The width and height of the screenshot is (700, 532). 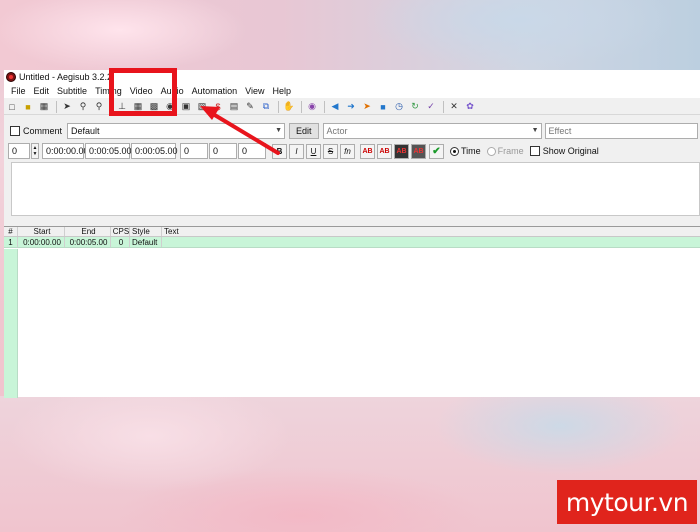 I want to click on watermark-logo: mytour.vn, so click(x=627, y=502).